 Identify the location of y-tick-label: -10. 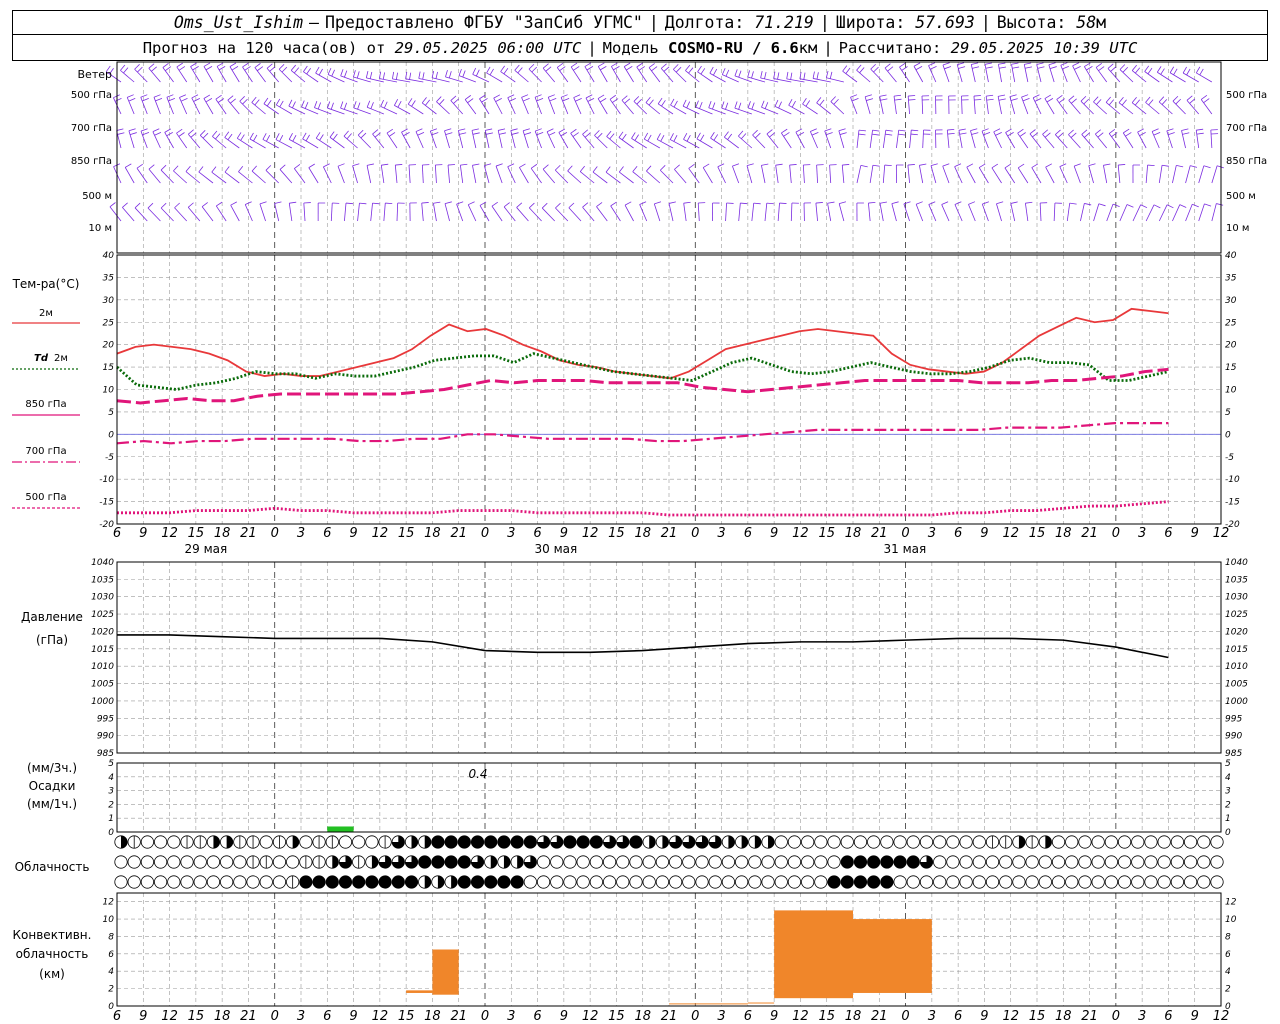
(106, 480).